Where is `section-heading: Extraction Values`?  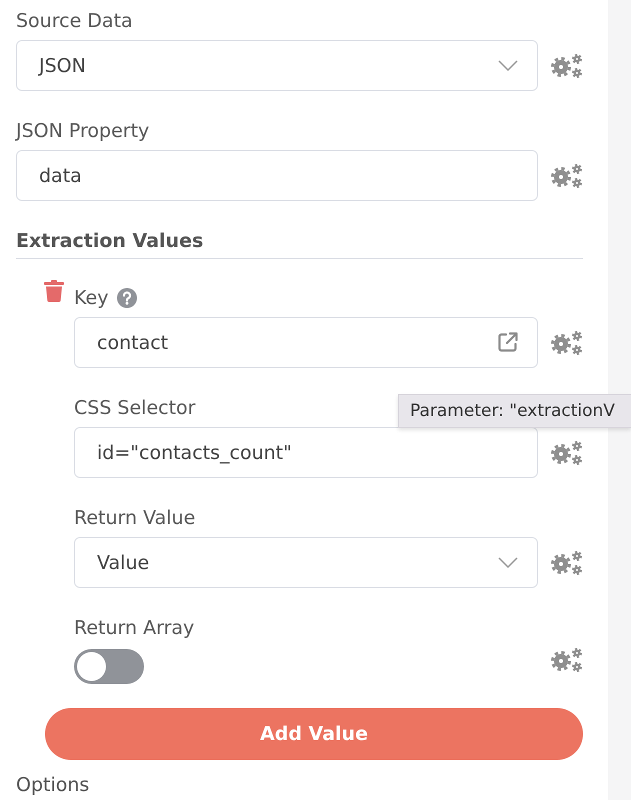 section-heading: Extraction Values is located at coordinates (110, 241).